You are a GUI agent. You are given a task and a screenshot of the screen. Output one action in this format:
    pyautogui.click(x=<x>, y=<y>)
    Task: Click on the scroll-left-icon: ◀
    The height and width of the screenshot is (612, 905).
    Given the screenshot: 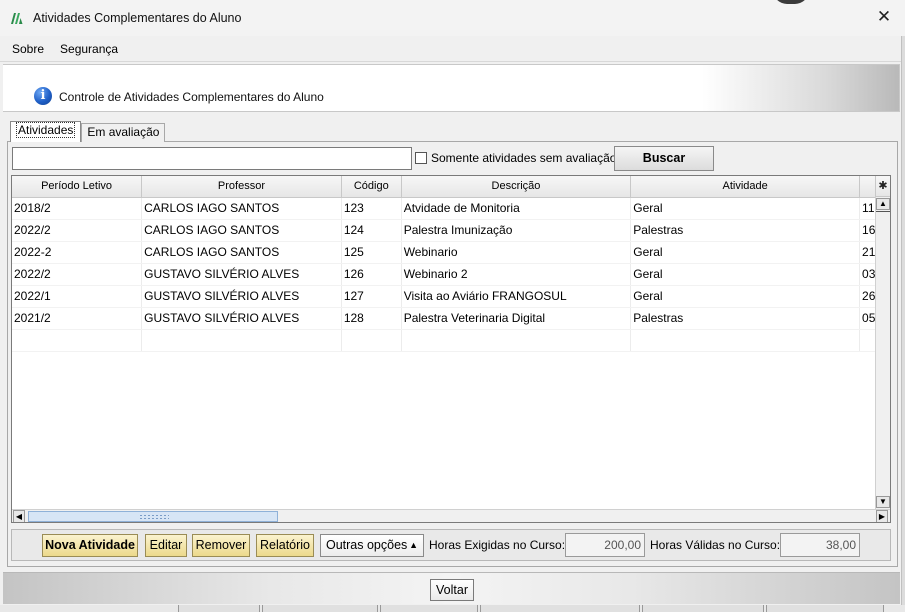 What is the action you would take?
    pyautogui.click(x=19, y=516)
    